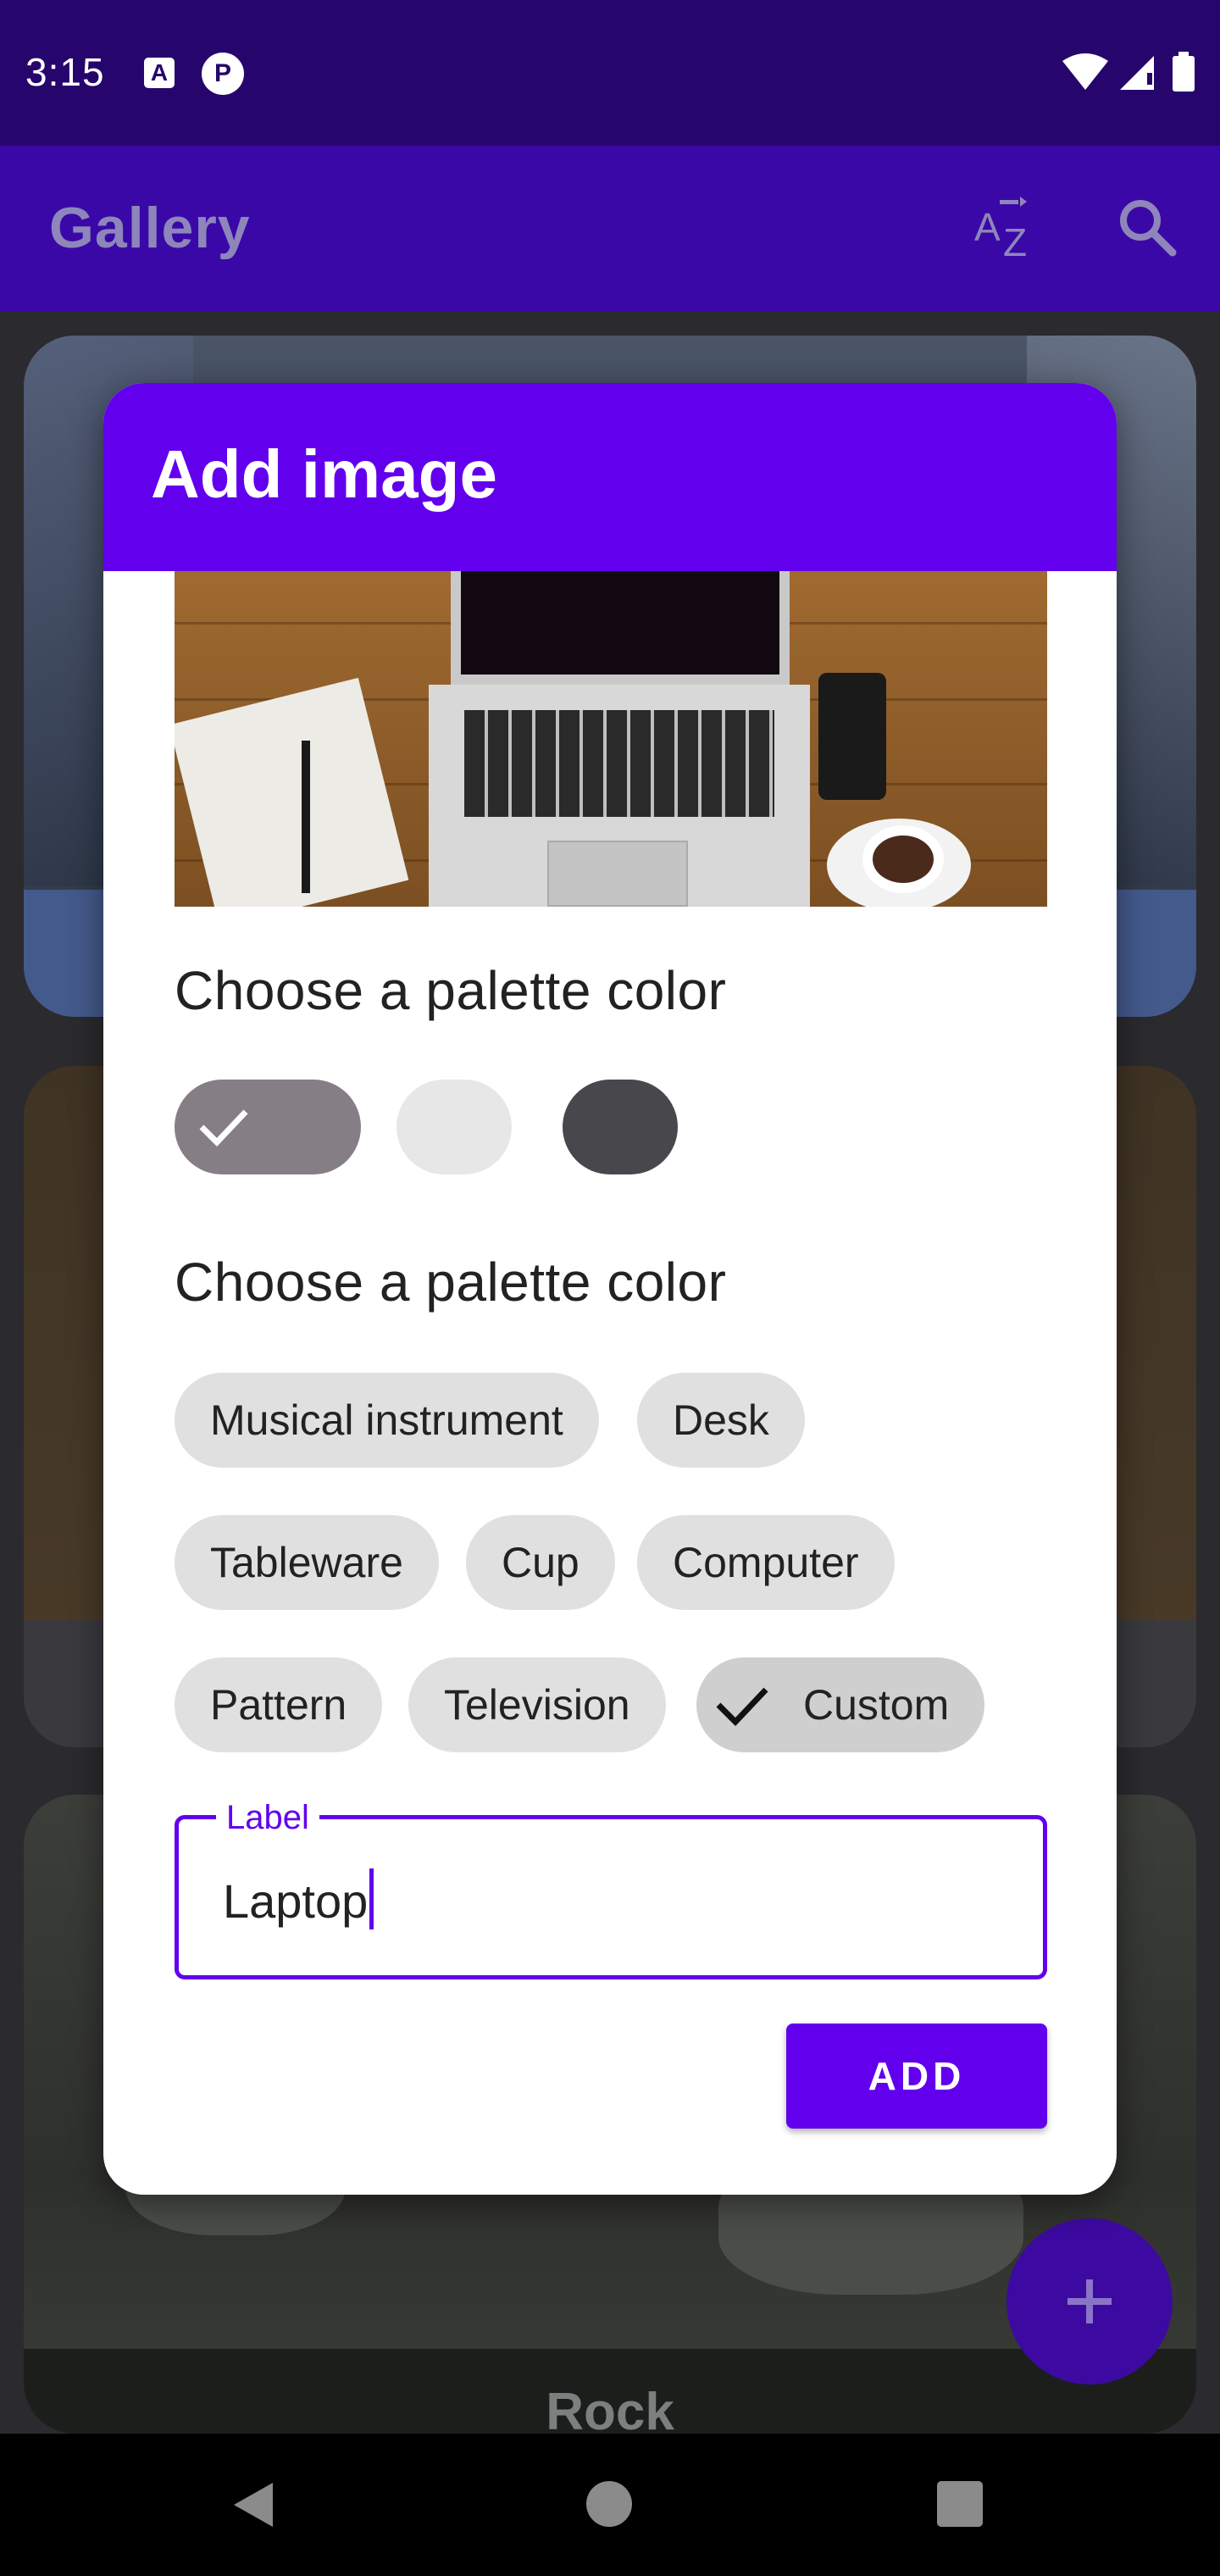 This screenshot has height=2576, width=1220. Describe the element at coordinates (159, 73) in the screenshot. I see `text-a-icon: A` at that location.